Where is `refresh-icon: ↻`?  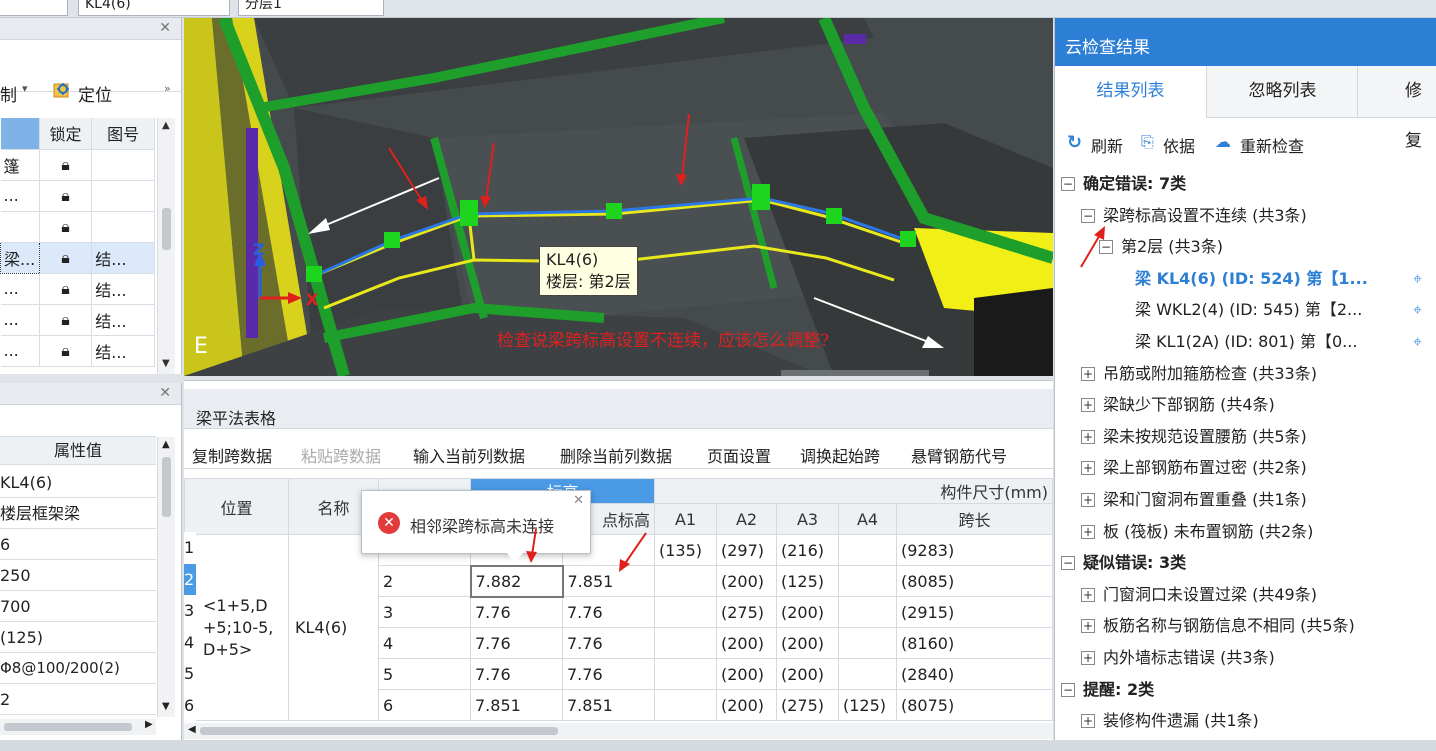
refresh-icon: ↻ is located at coordinates (1074, 142).